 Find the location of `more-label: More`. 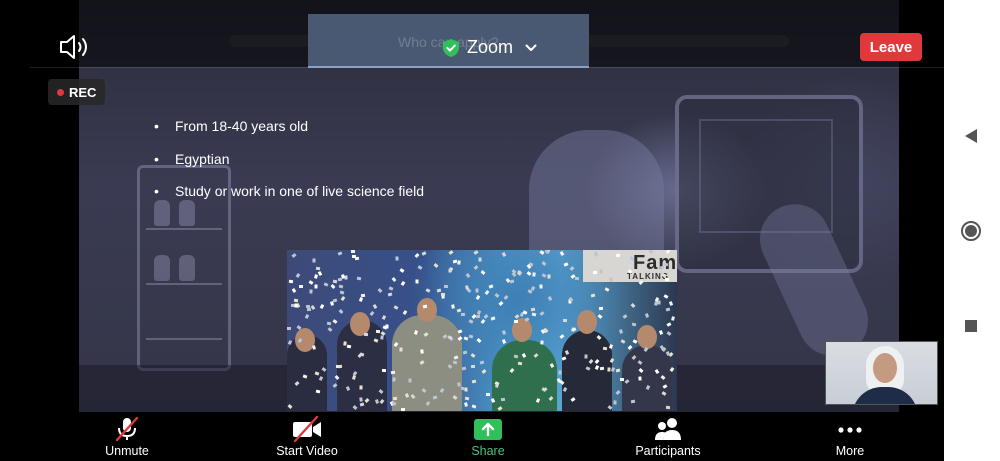

more-label: More is located at coordinates (850, 451).